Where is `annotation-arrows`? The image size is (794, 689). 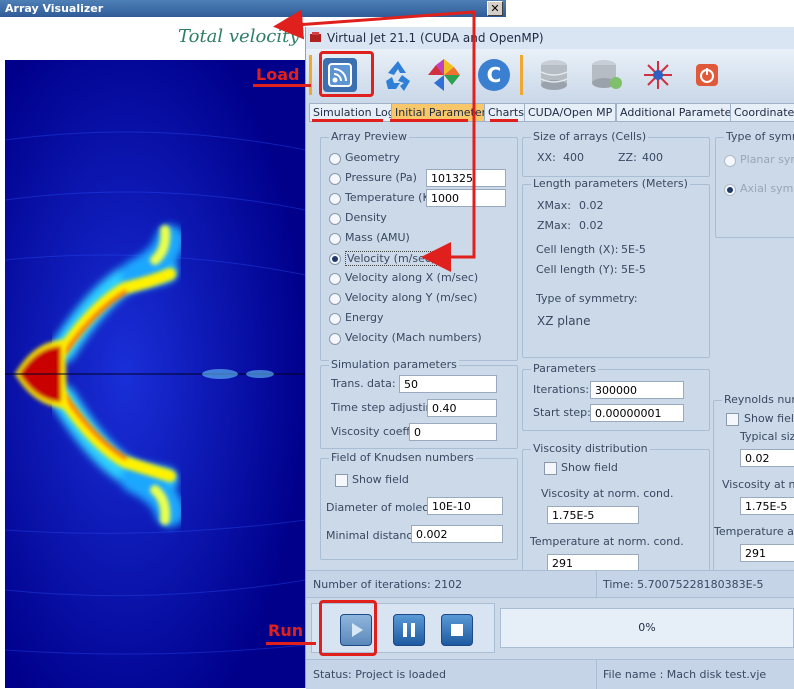 annotation-arrows is located at coordinates (374, 140).